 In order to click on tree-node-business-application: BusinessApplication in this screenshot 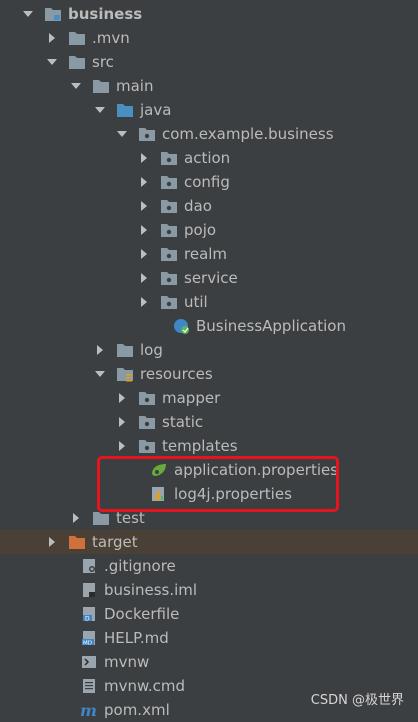, I will do `click(209, 326)`.